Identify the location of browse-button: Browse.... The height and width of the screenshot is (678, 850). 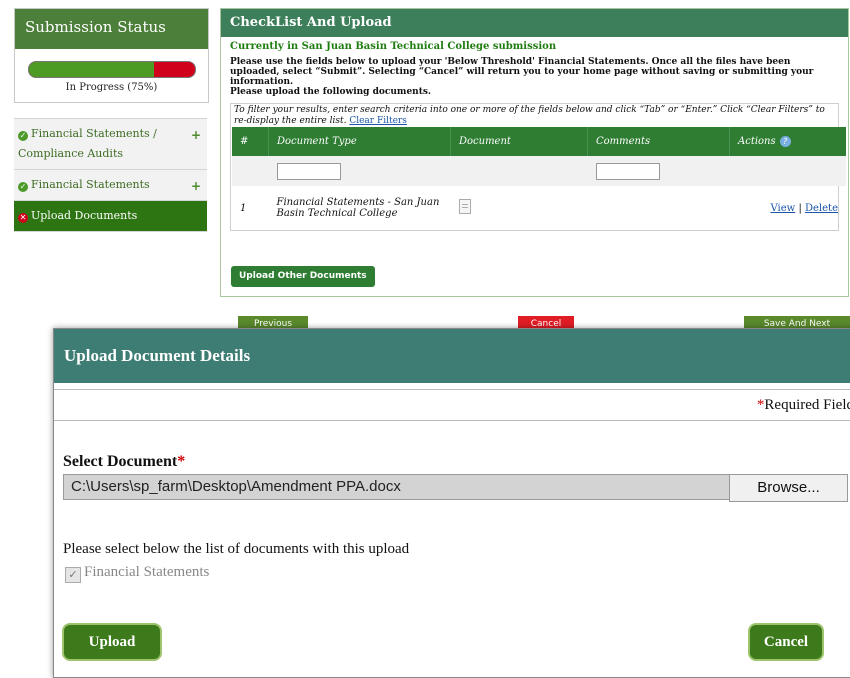
(788, 488).